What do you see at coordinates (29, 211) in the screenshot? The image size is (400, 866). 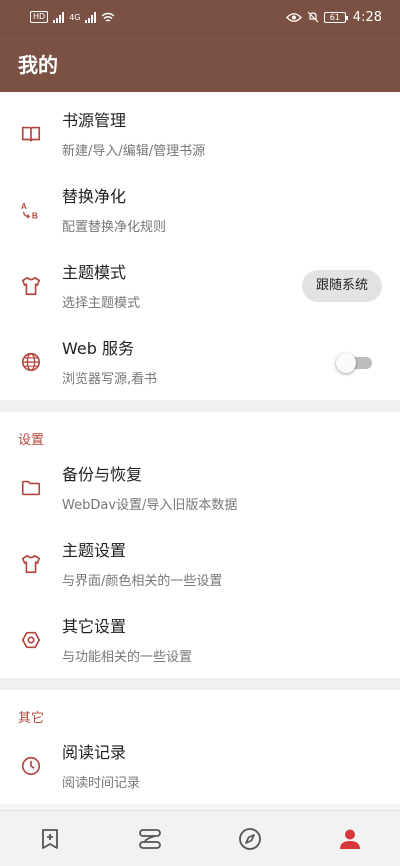 I see `replace-ab-icon: AB` at bounding box center [29, 211].